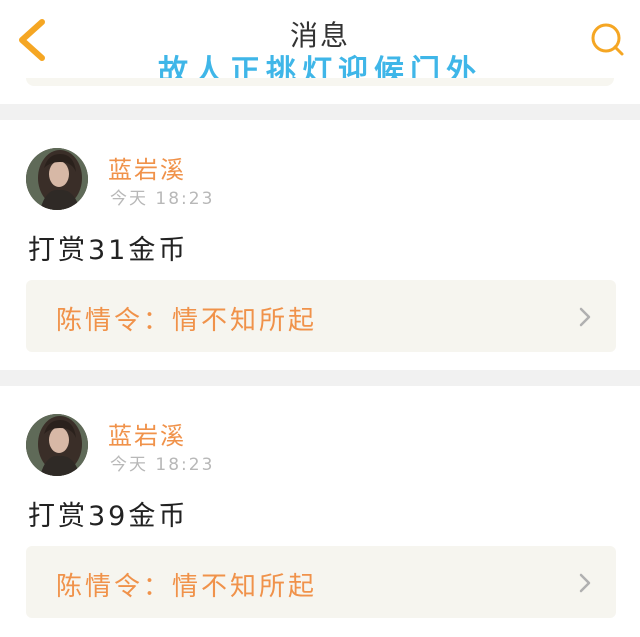  Describe the element at coordinates (320, 91) in the screenshot. I see `previous-card-partial` at that location.